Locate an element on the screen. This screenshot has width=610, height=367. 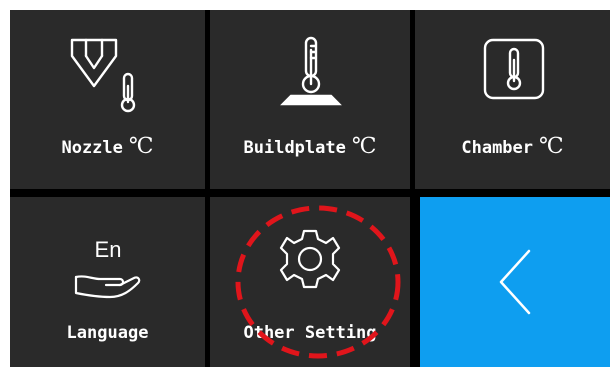
buildplate-label: Buildplate ℃ is located at coordinates (310, 146).